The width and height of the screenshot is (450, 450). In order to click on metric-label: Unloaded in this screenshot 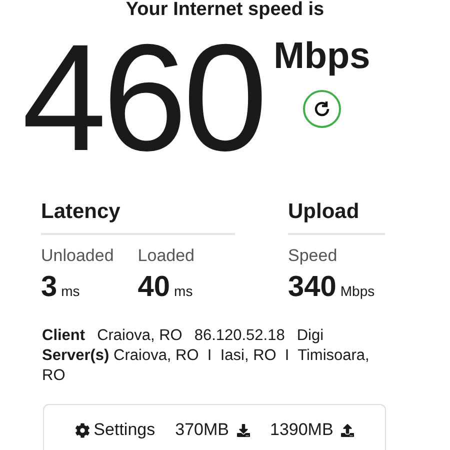, I will do `click(77, 256)`.